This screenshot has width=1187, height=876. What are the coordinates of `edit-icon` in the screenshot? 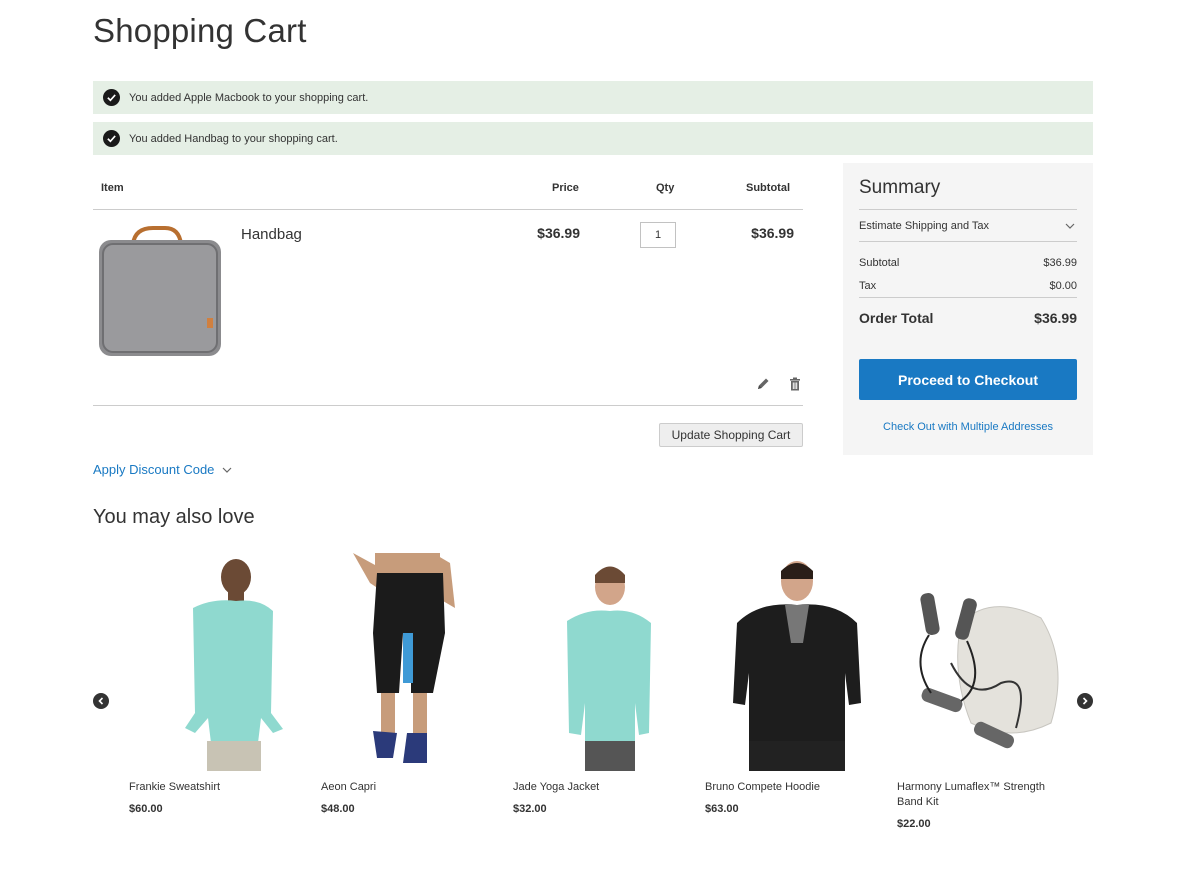 It's located at (763, 384).